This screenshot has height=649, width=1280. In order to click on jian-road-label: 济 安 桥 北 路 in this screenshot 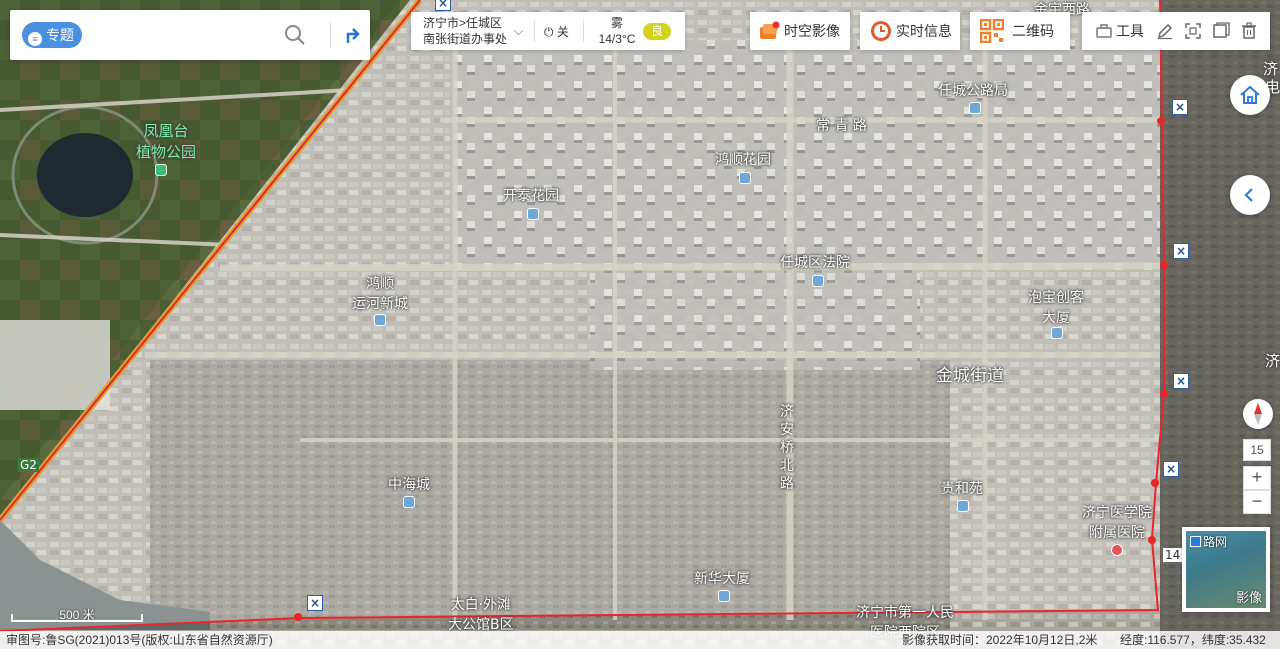, I will do `click(787, 448)`.